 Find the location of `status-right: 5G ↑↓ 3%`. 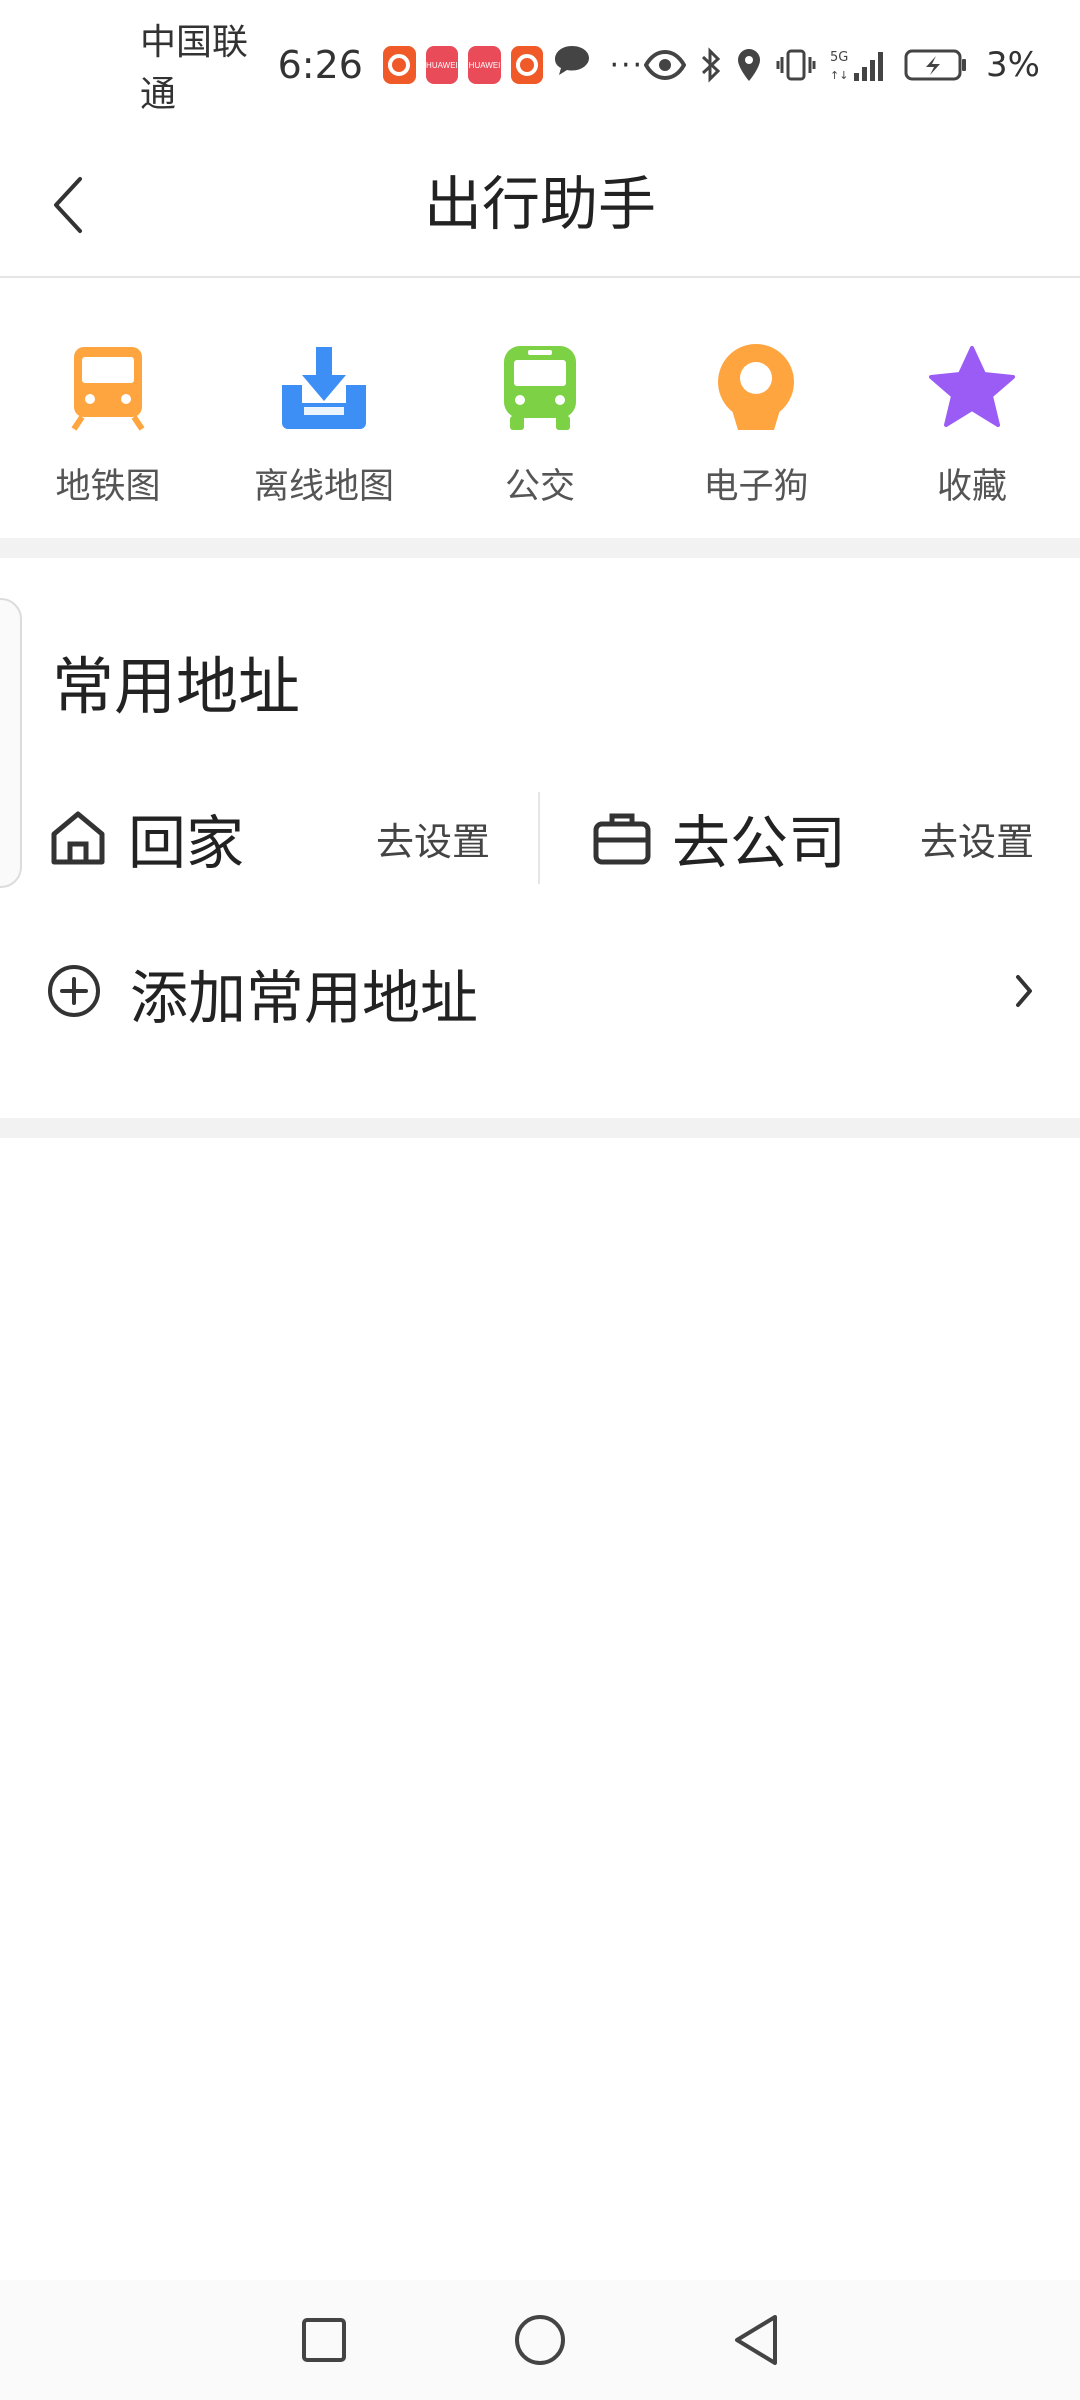

status-right: 5G ↑↓ 3% is located at coordinates (842, 65).